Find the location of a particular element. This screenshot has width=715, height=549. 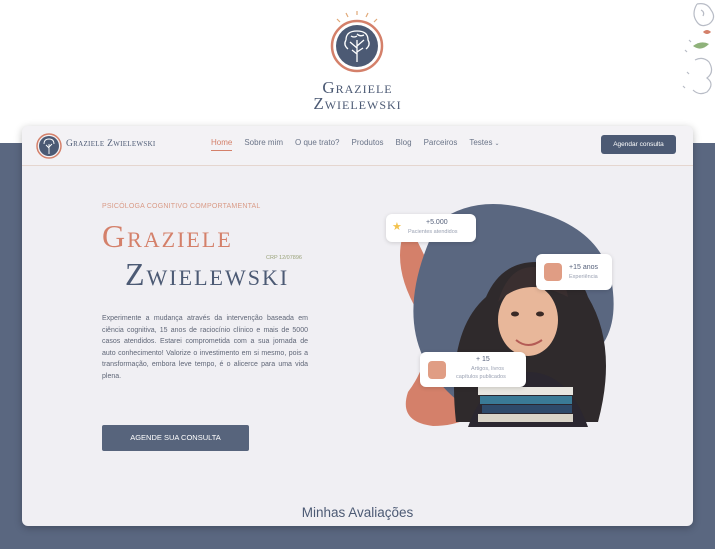

checklist-icon is located at coordinates (553, 272).